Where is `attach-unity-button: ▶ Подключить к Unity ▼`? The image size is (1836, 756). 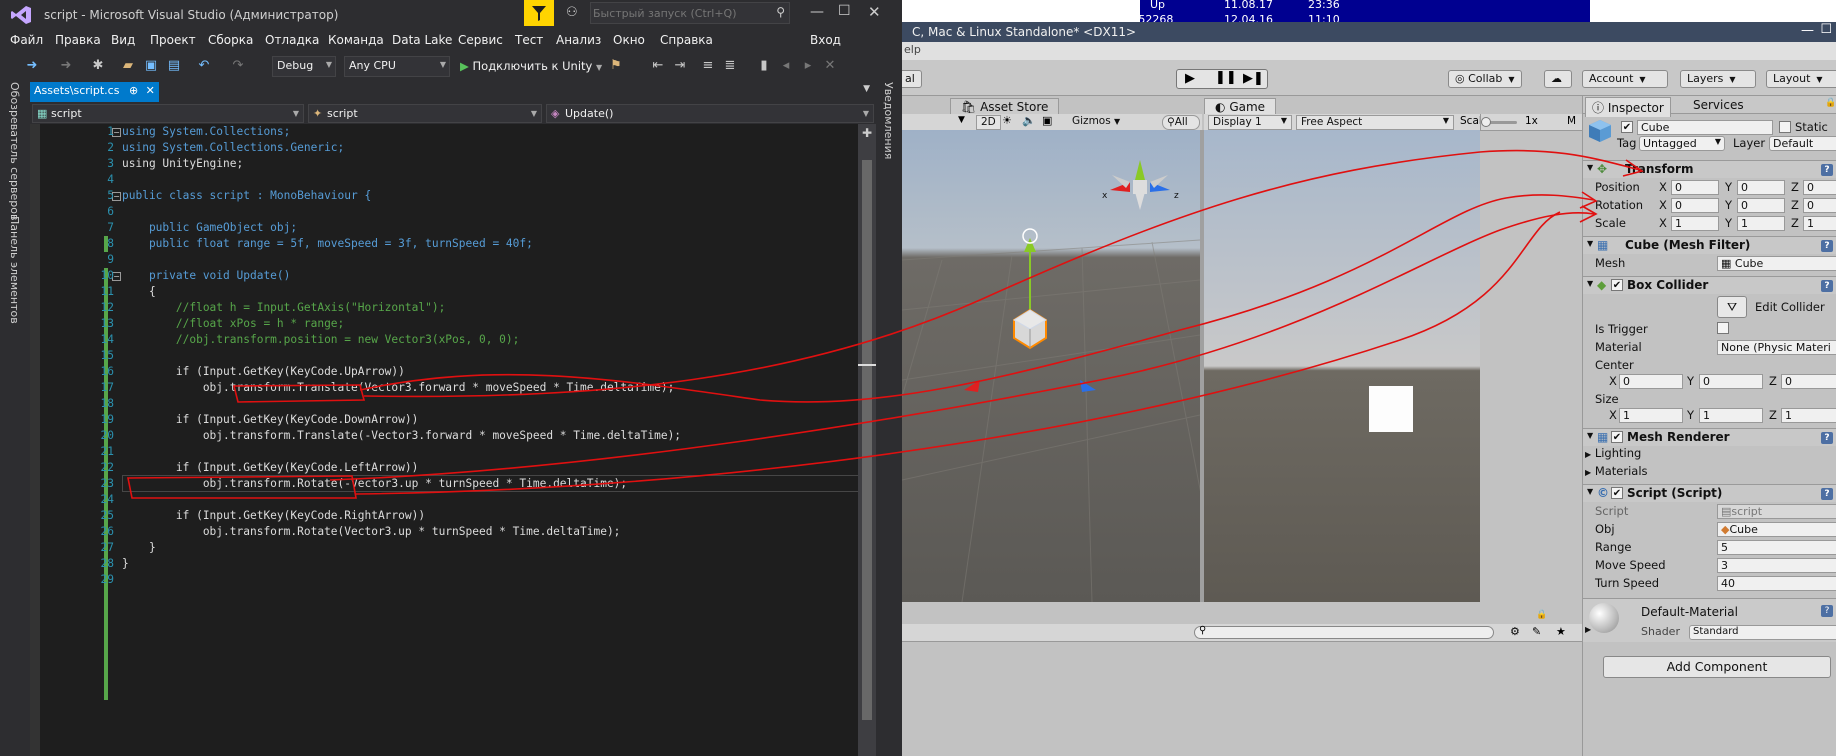 attach-unity-button: ▶ Подключить к Unity ▼ is located at coordinates (531, 66).